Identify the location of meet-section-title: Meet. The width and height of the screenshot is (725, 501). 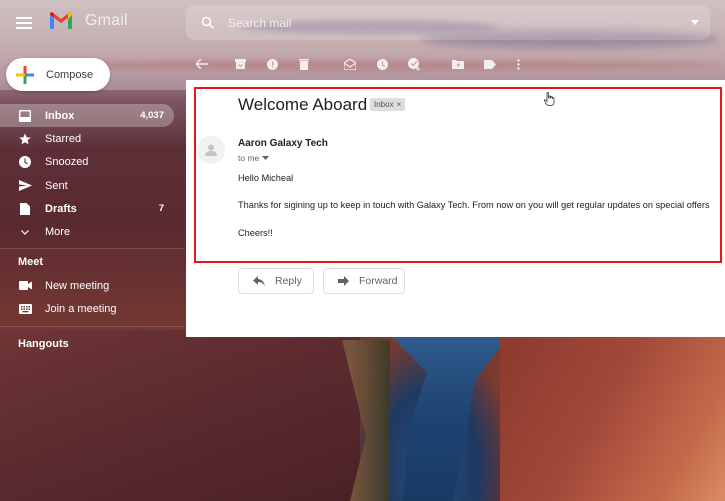
(31, 262).